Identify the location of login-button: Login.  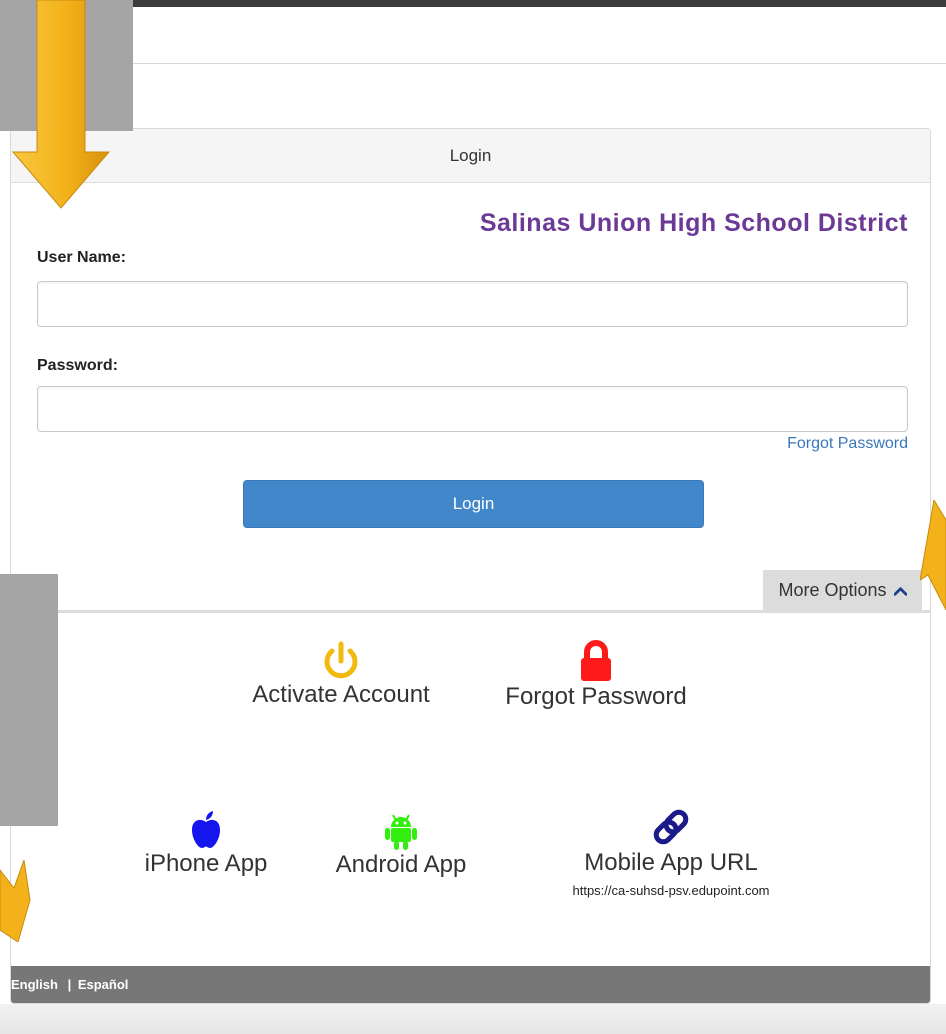
(473, 504).